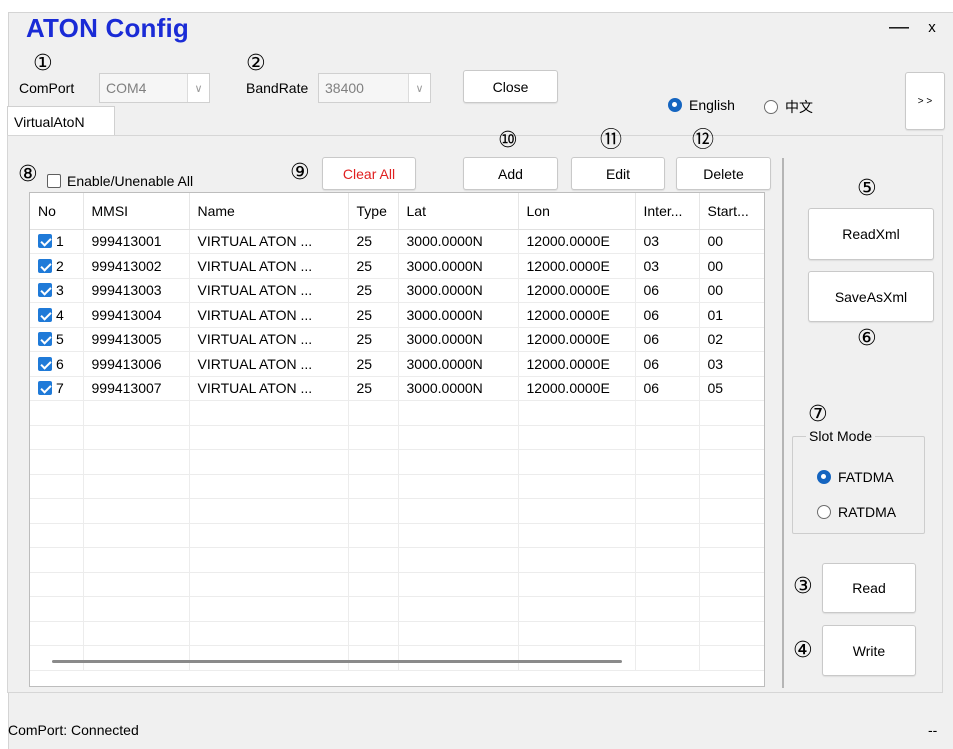 This screenshot has height=749, width=953. I want to click on column-header-no: No, so click(57, 211).